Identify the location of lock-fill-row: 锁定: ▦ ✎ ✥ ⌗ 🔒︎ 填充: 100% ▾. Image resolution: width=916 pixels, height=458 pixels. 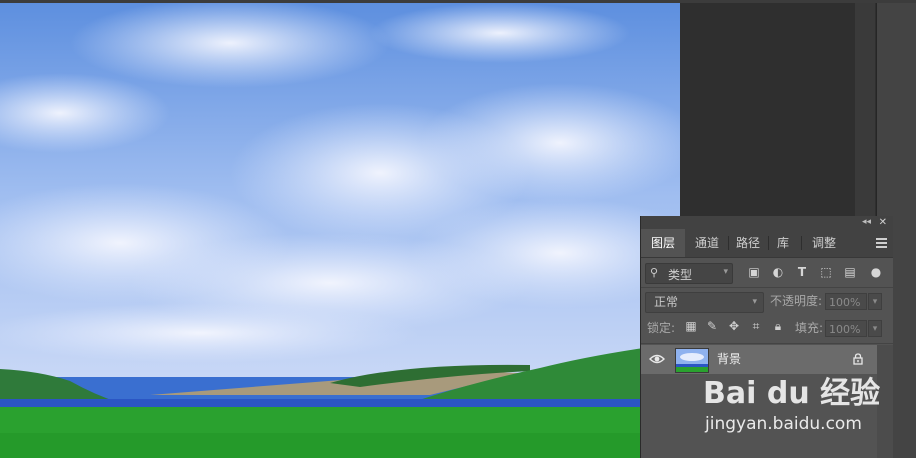
(767, 329).